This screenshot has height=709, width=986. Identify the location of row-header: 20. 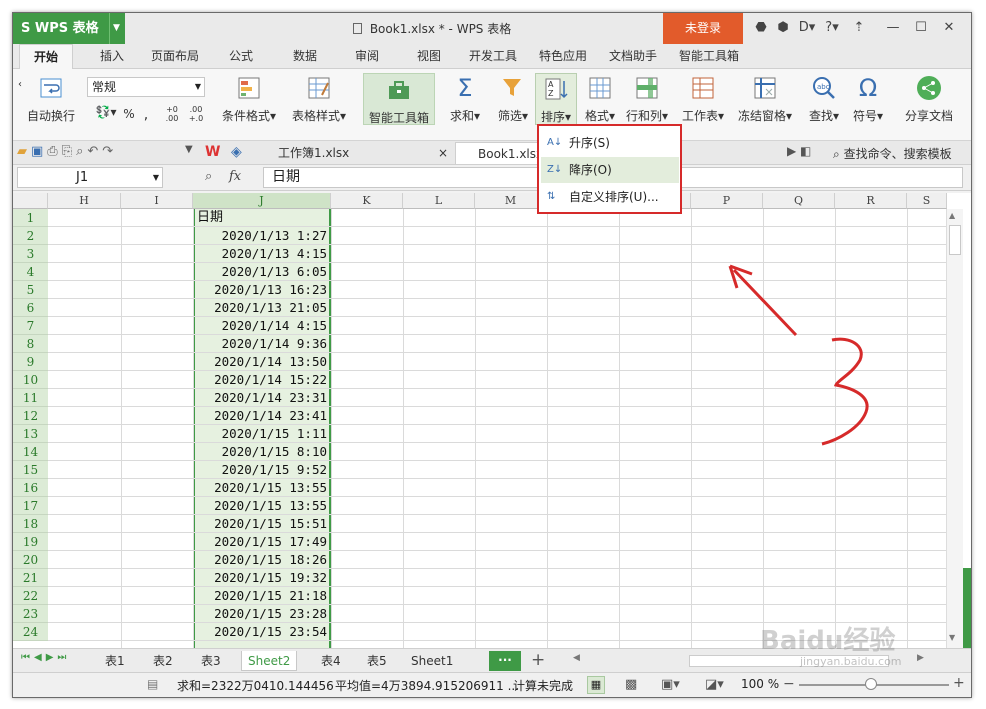
(30, 560).